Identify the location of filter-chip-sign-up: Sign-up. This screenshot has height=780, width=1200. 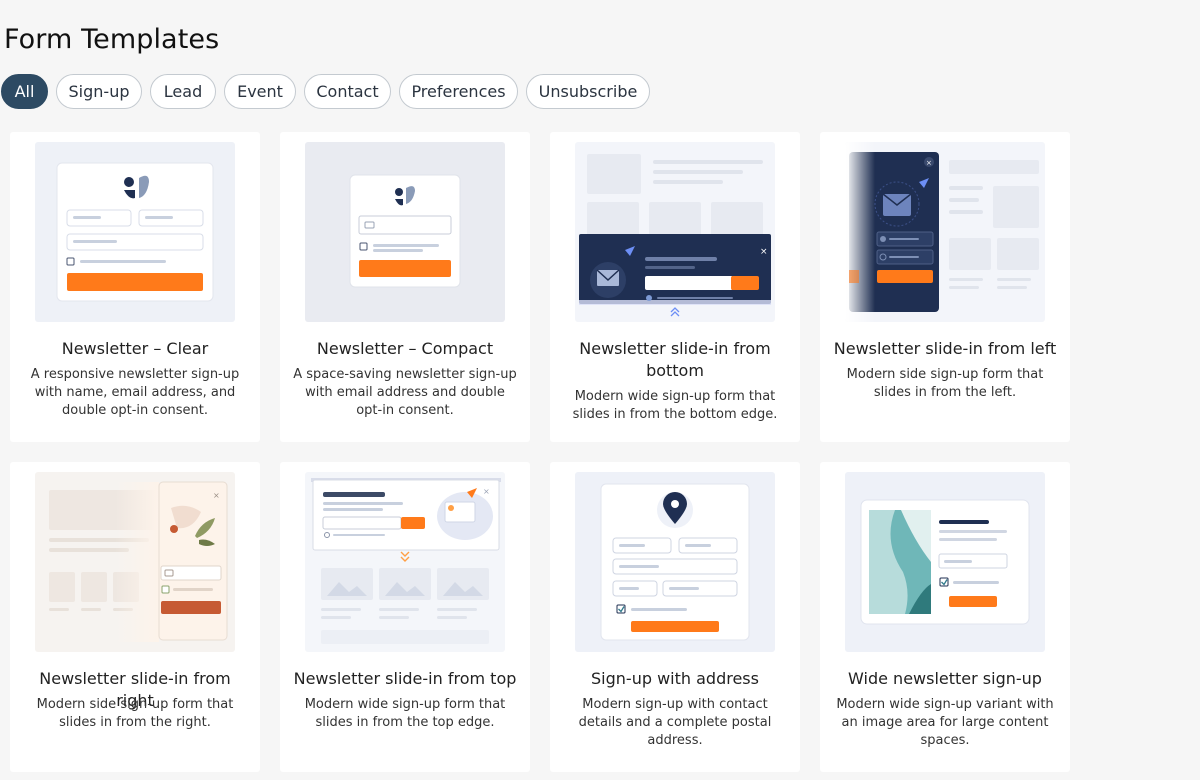
(99, 91).